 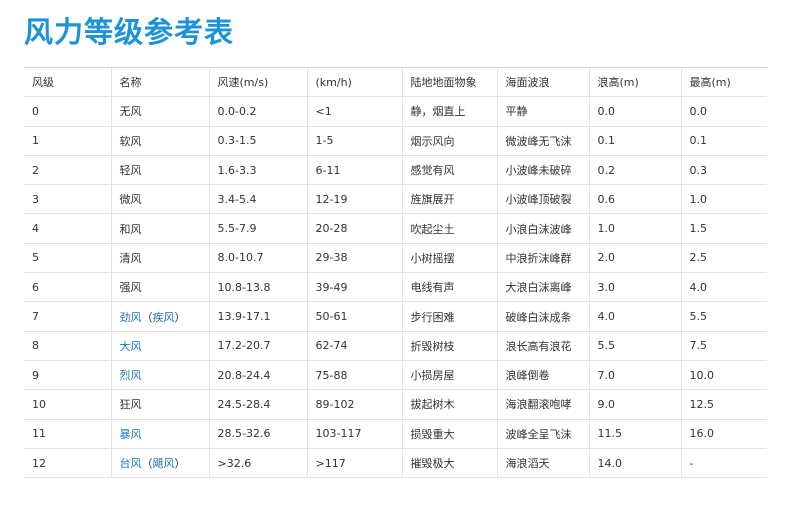 I want to click on cell-name: 大风, so click(x=159, y=345).